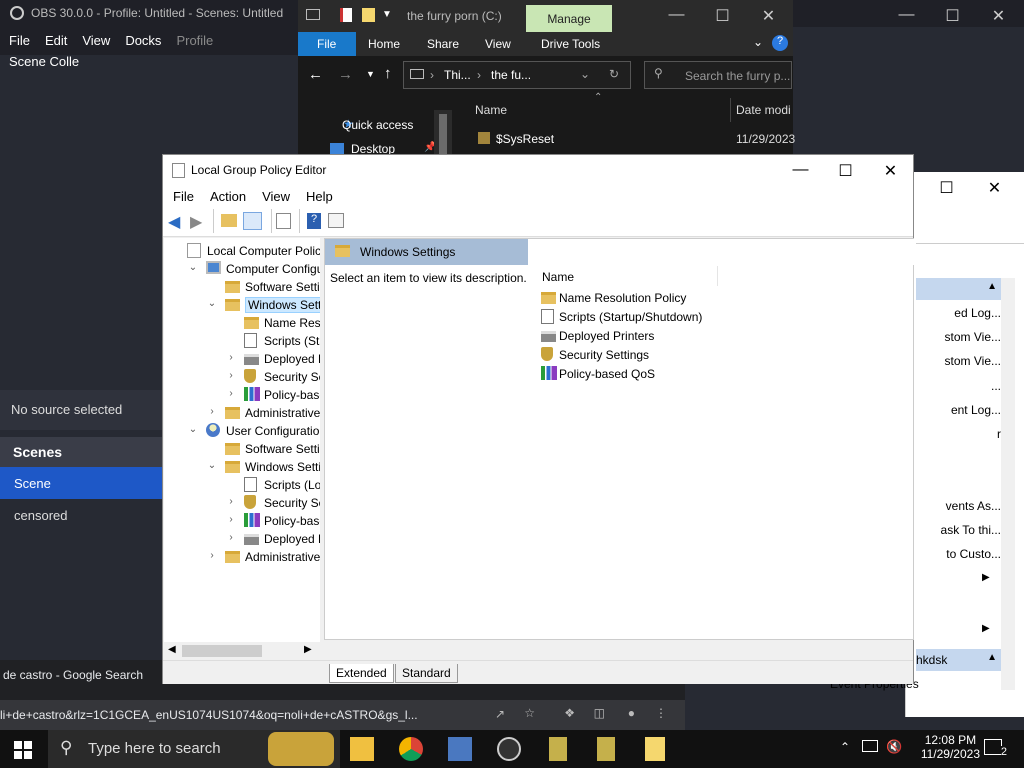  I want to click on obs-menu-docks: Docks, so click(141, 37).